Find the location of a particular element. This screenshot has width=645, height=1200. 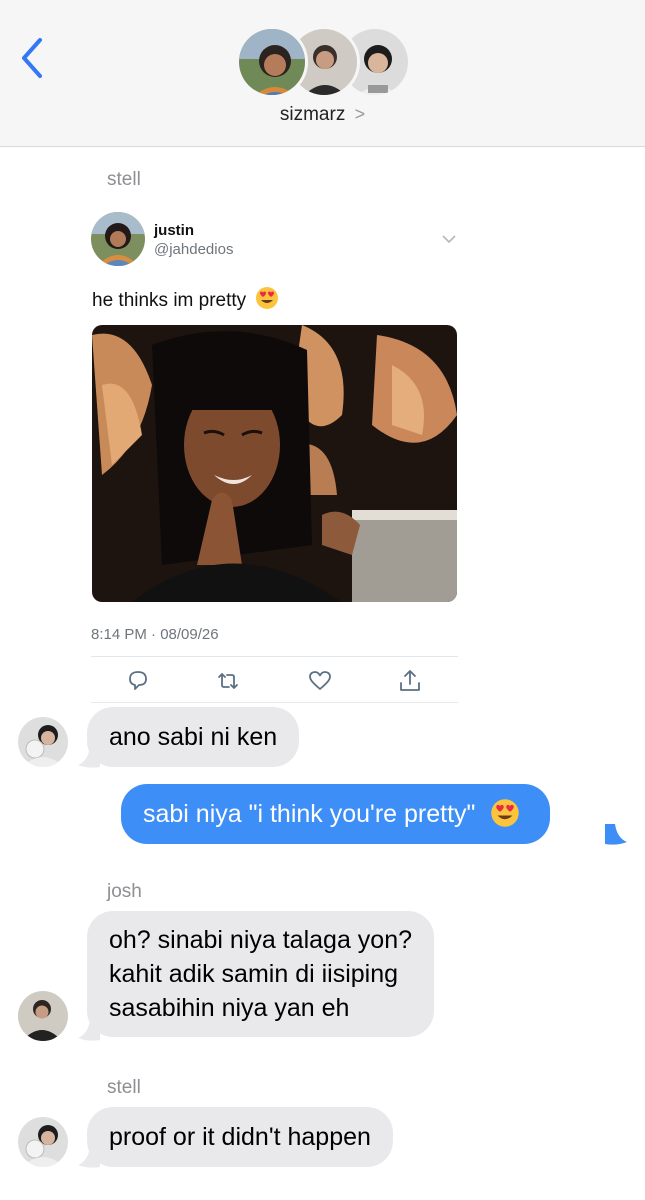

message-text-line: sasabihin niya yan eh is located at coordinates (229, 1008).